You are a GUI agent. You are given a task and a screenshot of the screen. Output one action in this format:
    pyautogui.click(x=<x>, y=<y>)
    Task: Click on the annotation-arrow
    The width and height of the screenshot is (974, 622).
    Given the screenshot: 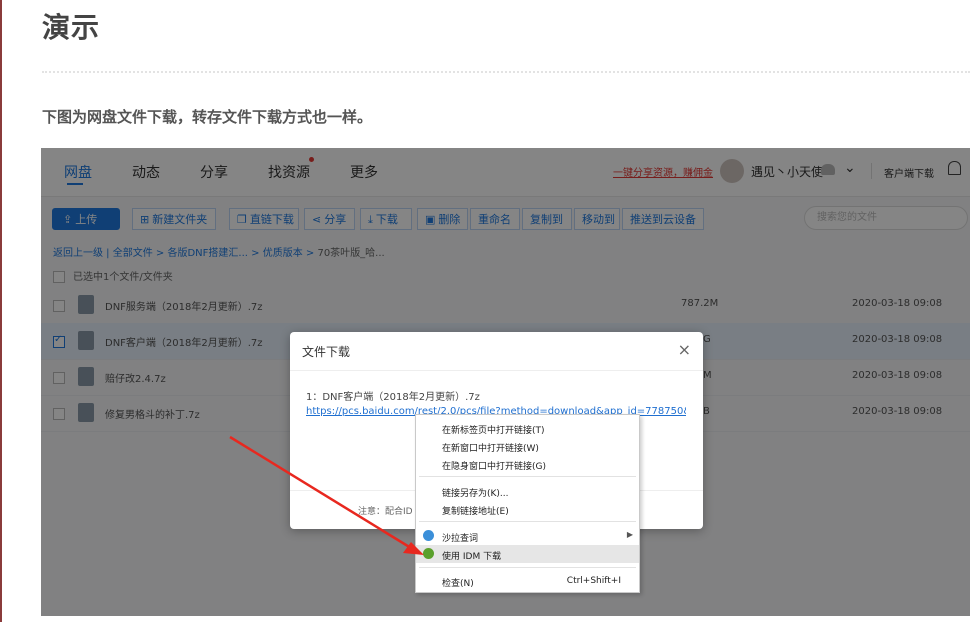 What is the action you would take?
    pyautogui.click(x=326, y=495)
    